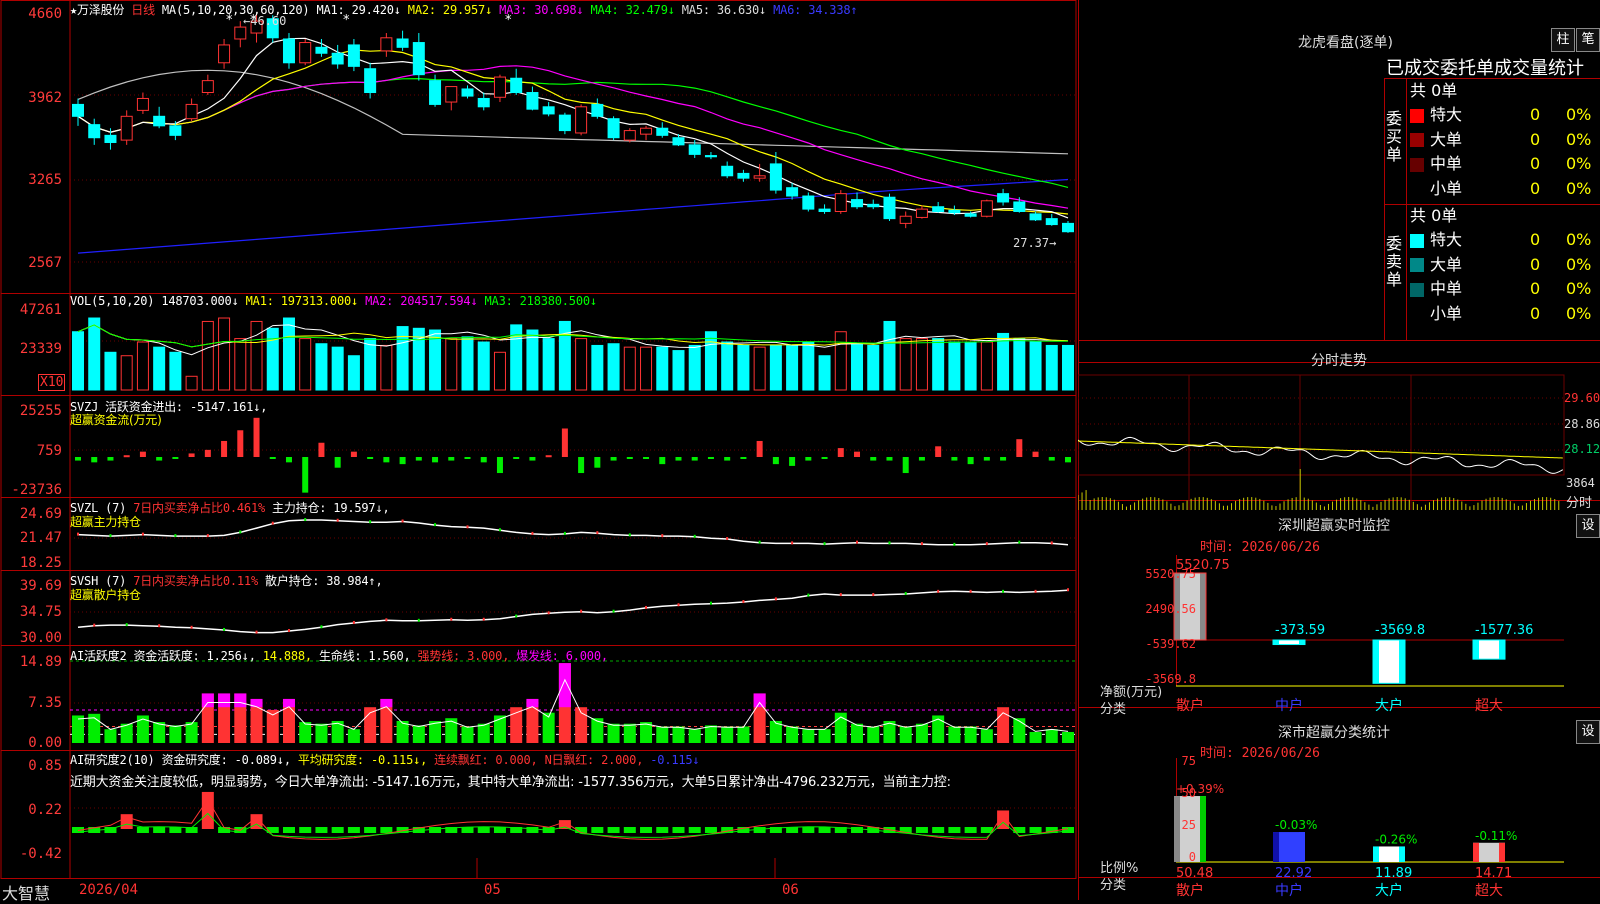  What do you see at coordinates (1535, 288) in the screenshot?
I see `sell-row-value: 0` at bounding box center [1535, 288].